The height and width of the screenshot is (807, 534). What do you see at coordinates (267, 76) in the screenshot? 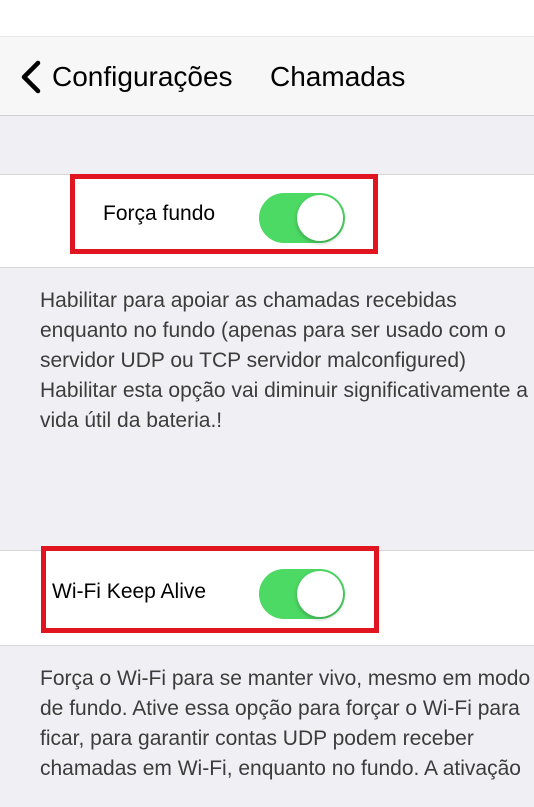
I see `navigation-bar: Configurações Chamadas` at bounding box center [267, 76].